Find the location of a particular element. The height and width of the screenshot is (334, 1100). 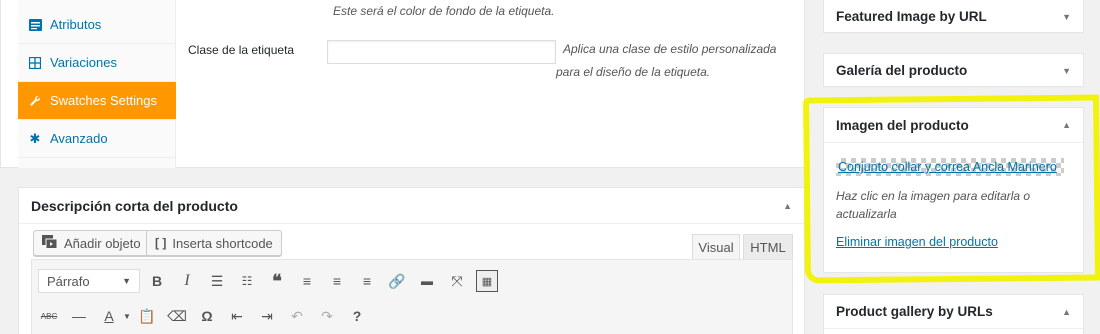

gear-icon: ✱ is located at coordinates (35, 138).